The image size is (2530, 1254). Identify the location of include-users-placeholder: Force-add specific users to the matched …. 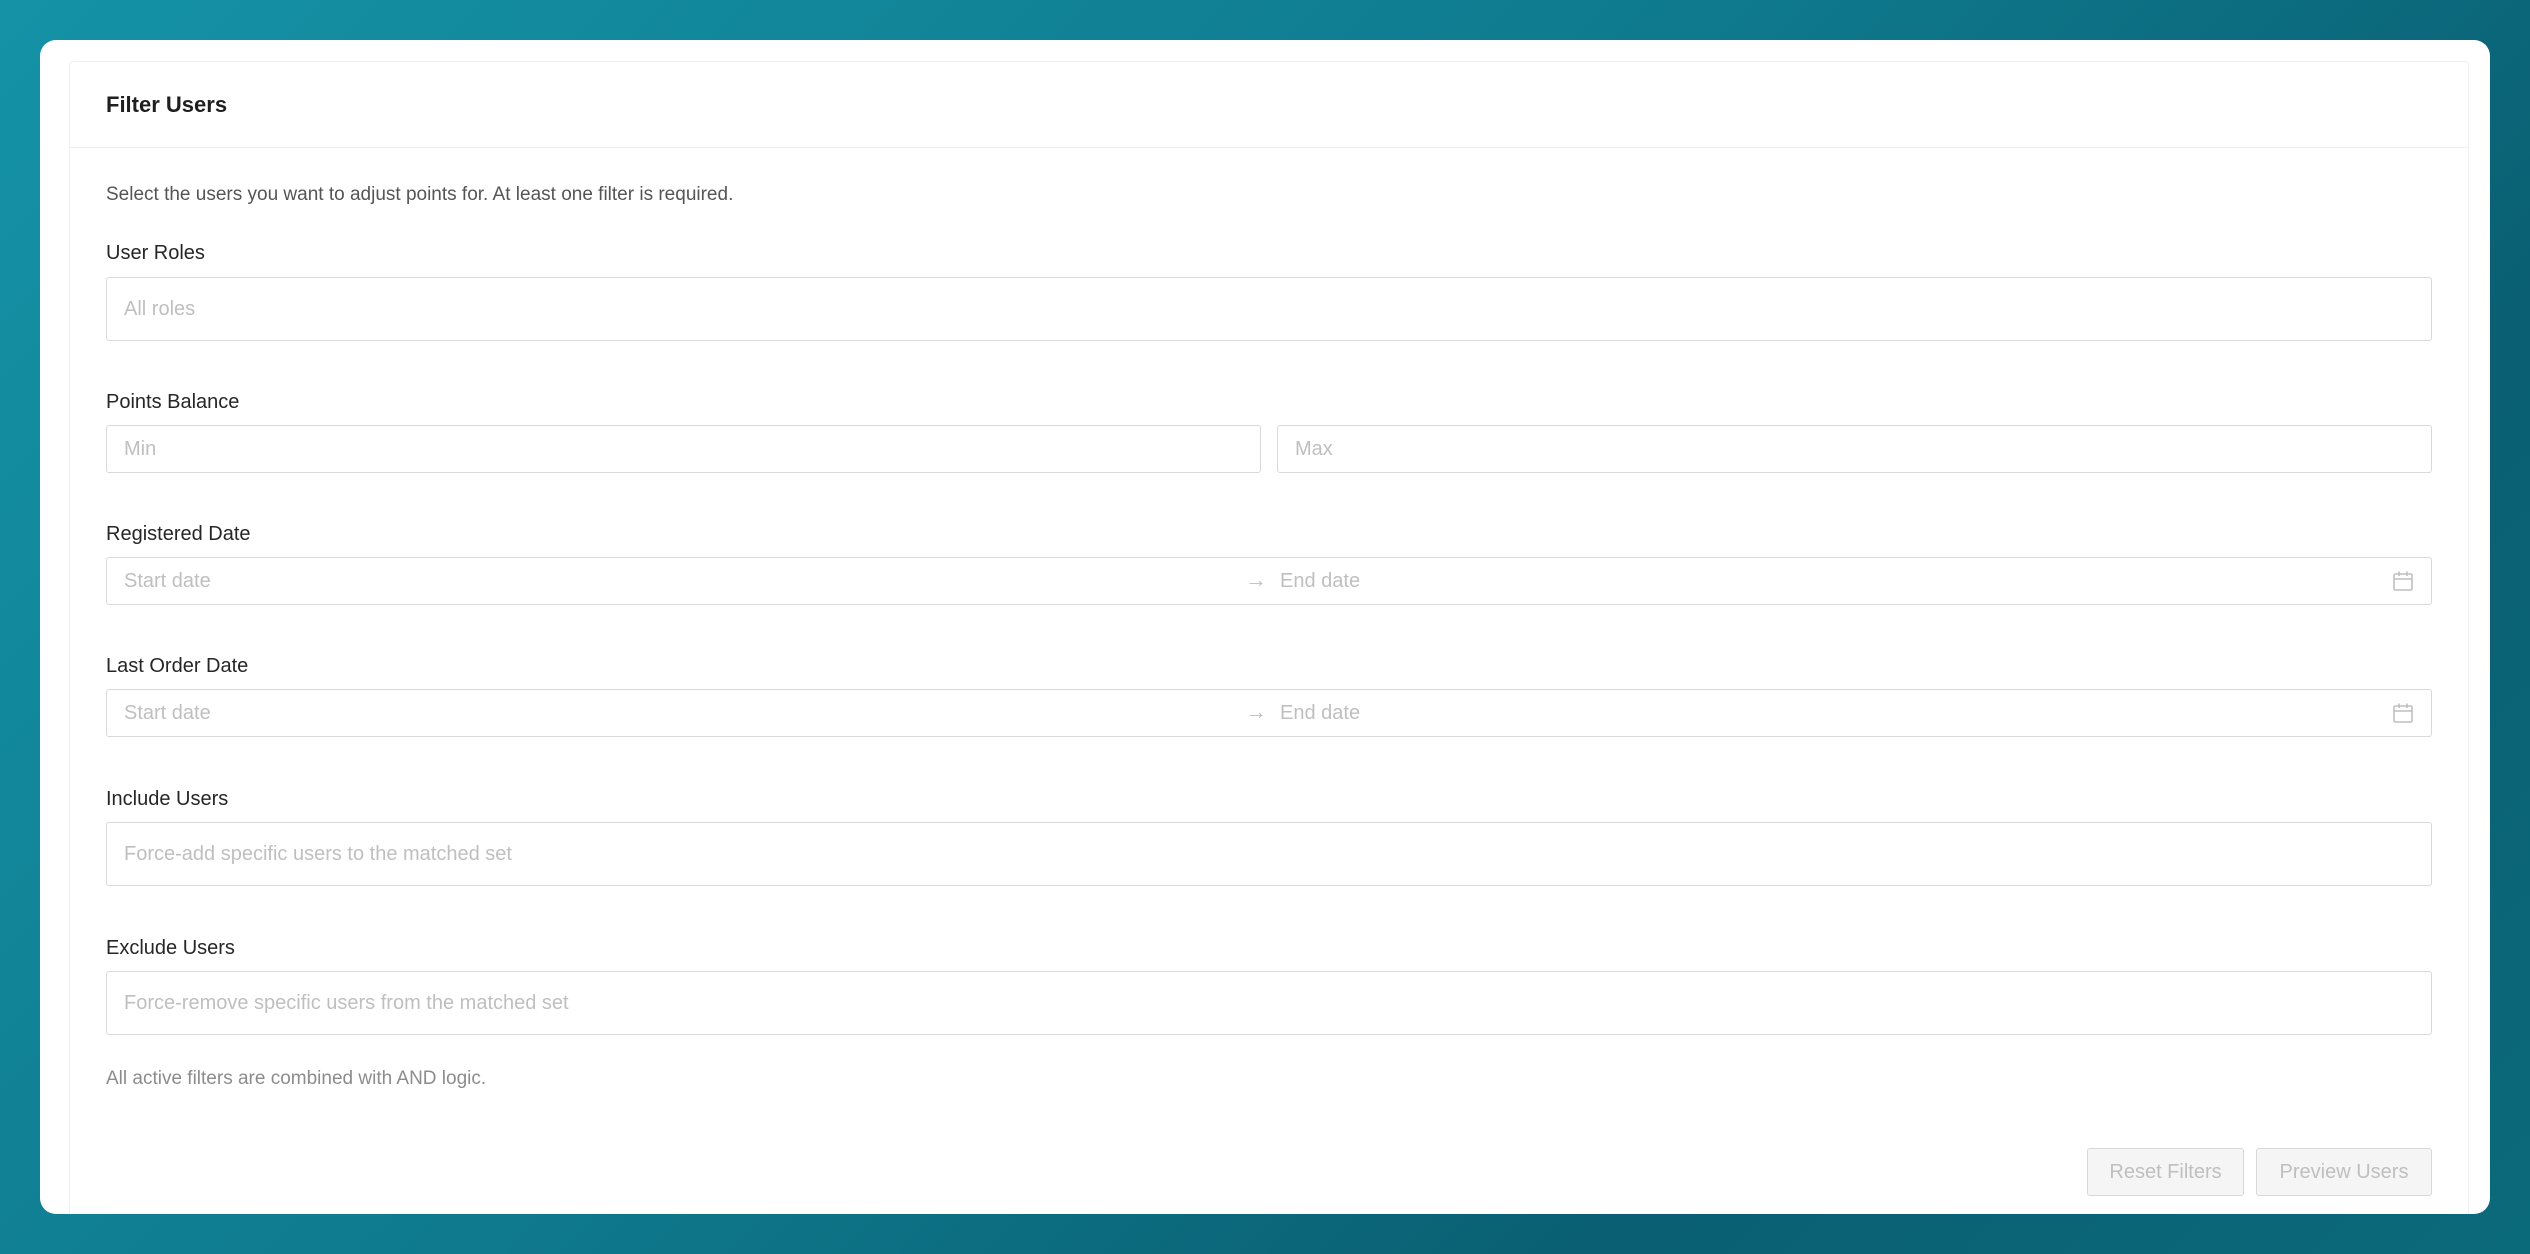
(318, 853).